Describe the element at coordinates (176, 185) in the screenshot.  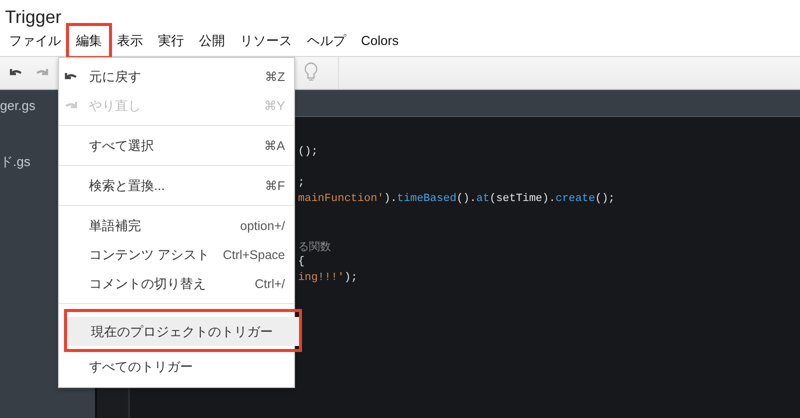
I see `menu-entry: 検索と置換... ⌘F` at that location.